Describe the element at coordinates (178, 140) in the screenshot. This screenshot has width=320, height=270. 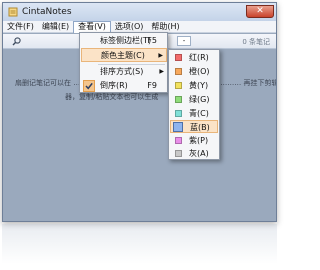
I see `purple-swatch-icon` at that location.